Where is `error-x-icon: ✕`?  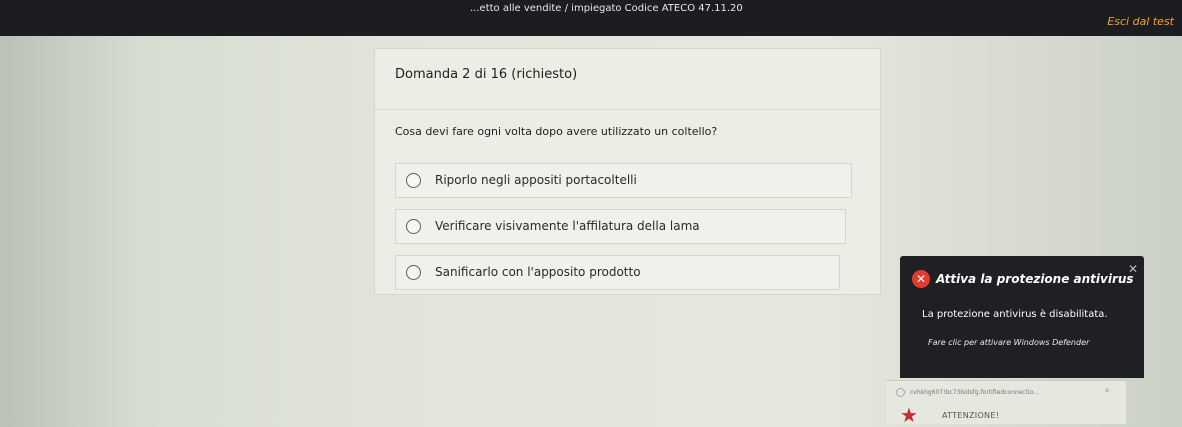
error-x-icon: ✕ is located at coordinates (921, 279).